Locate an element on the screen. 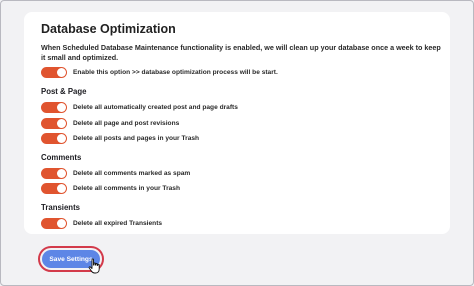 The image size is (474, 286). toggle-row: Delete all comments in your Trash is located at coordinates (110, 188).